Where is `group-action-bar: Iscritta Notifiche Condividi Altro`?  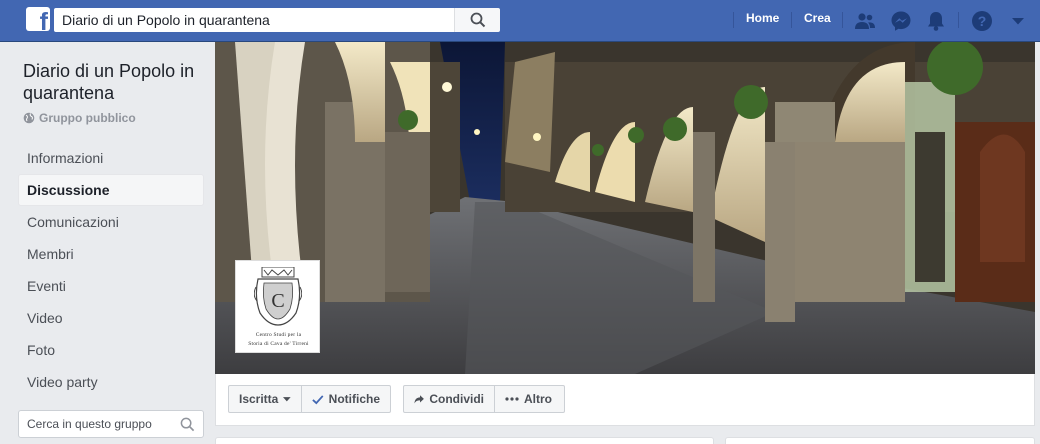
group-action-bar: Iscritta Notifiche Condividi Altro is located at coordinates (625, 400).